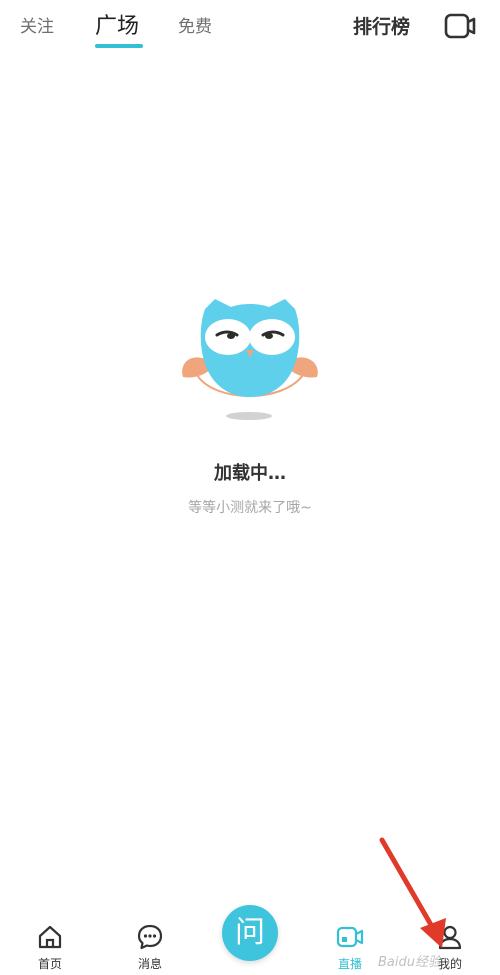  What do you see at coordinates (349, 964) in the screenshot?
I see `nav-label-live: 直播` at bounding box center [349, 964].